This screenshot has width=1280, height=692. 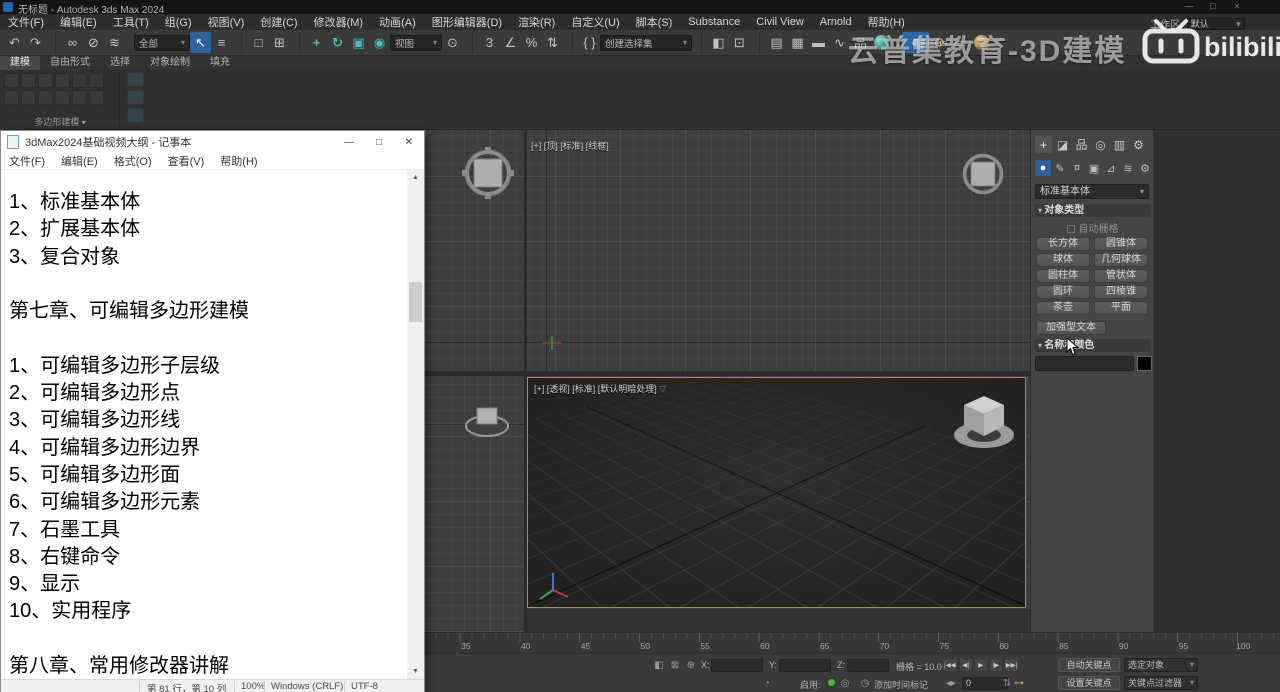 What do you see at coordinates (552, 42) in the screenshot?
I see `spinner-snap-icon: ⇅` at bounding box center [552, 42].